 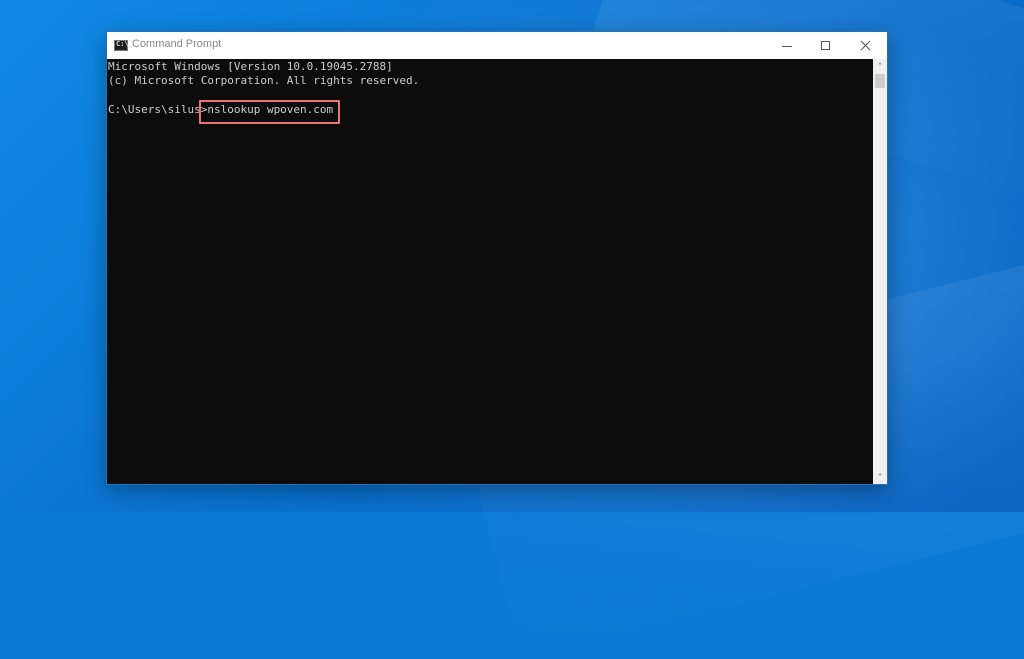 I want to click on title-bar: C:\_ Command Prompt, so click(x=497, y=45).